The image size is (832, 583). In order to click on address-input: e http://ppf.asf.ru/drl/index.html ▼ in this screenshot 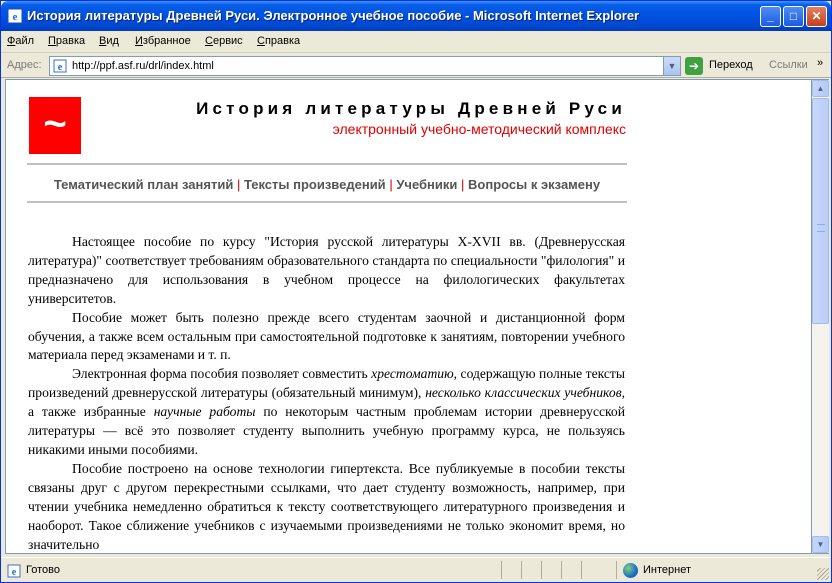, I will do `click(365, 66)`.